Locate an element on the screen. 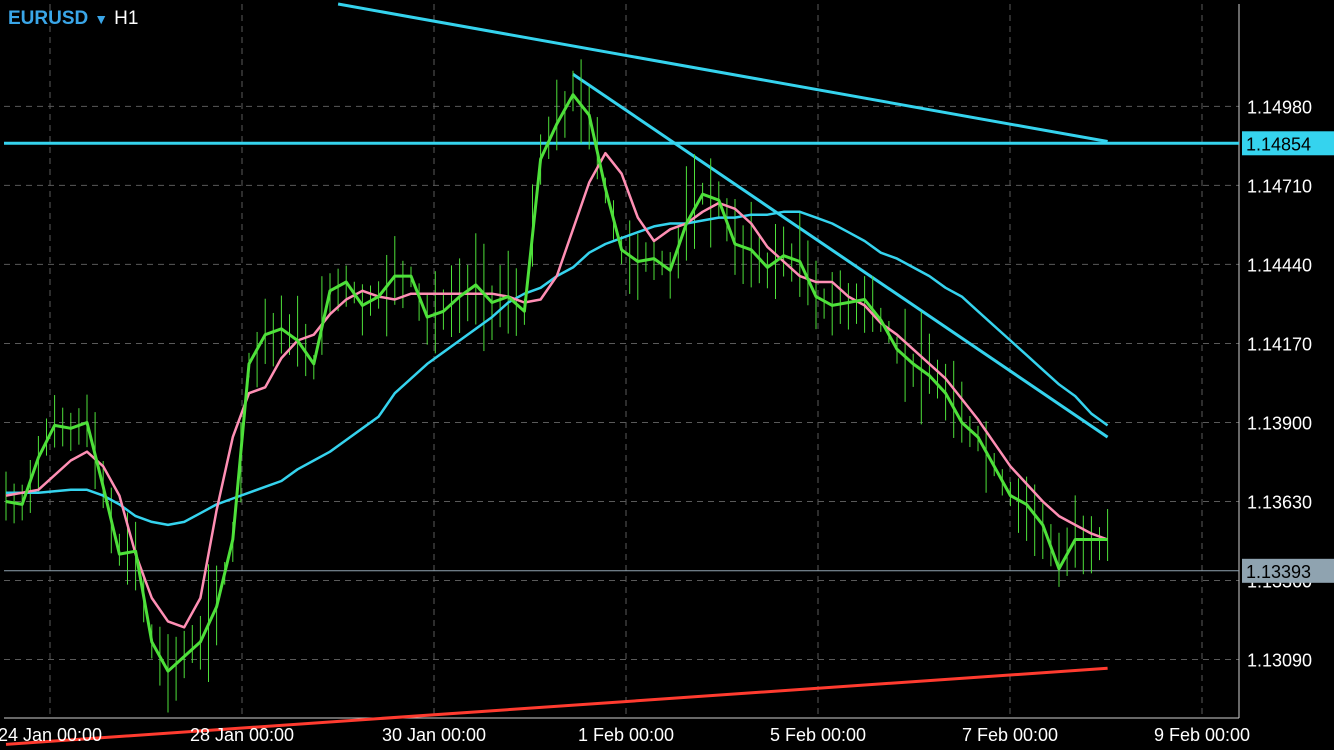  price-tick-label: 1.14440 is located at coordinates (1279, 265).